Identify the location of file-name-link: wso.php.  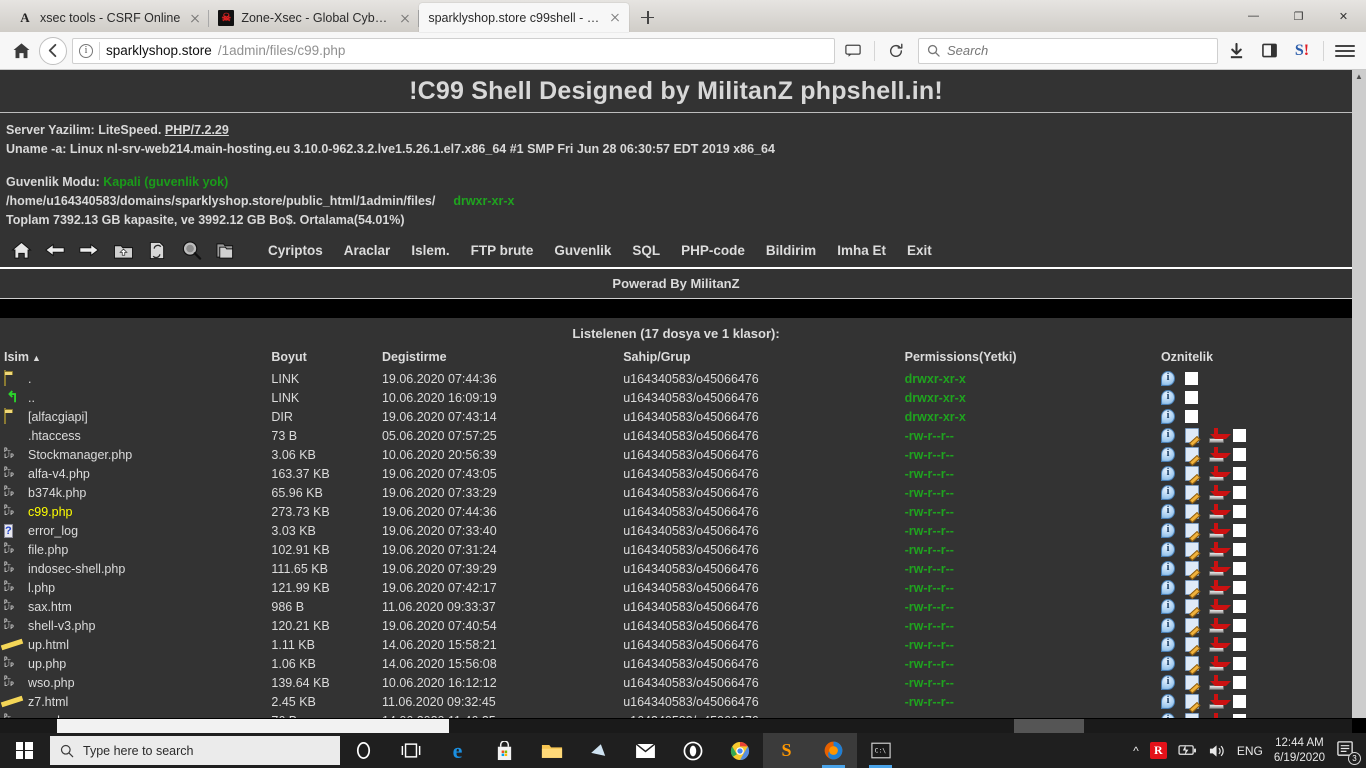
(51, 683).